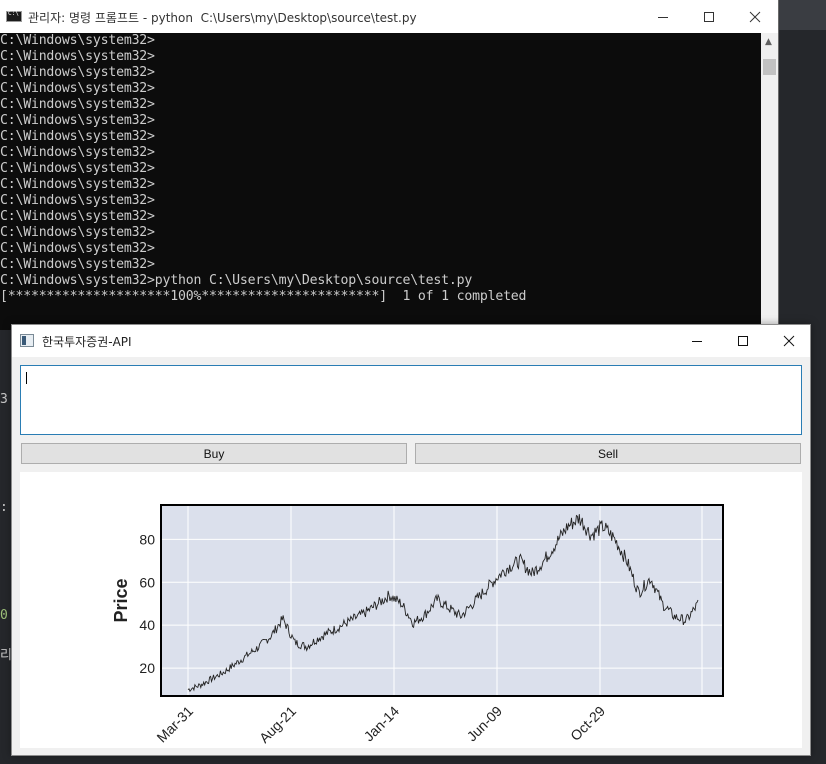  What do you see at coordinates (87, 342) in the screenshot?
I see `app-window-title: 한국투자증권-API` at bounding box center [87, 342].